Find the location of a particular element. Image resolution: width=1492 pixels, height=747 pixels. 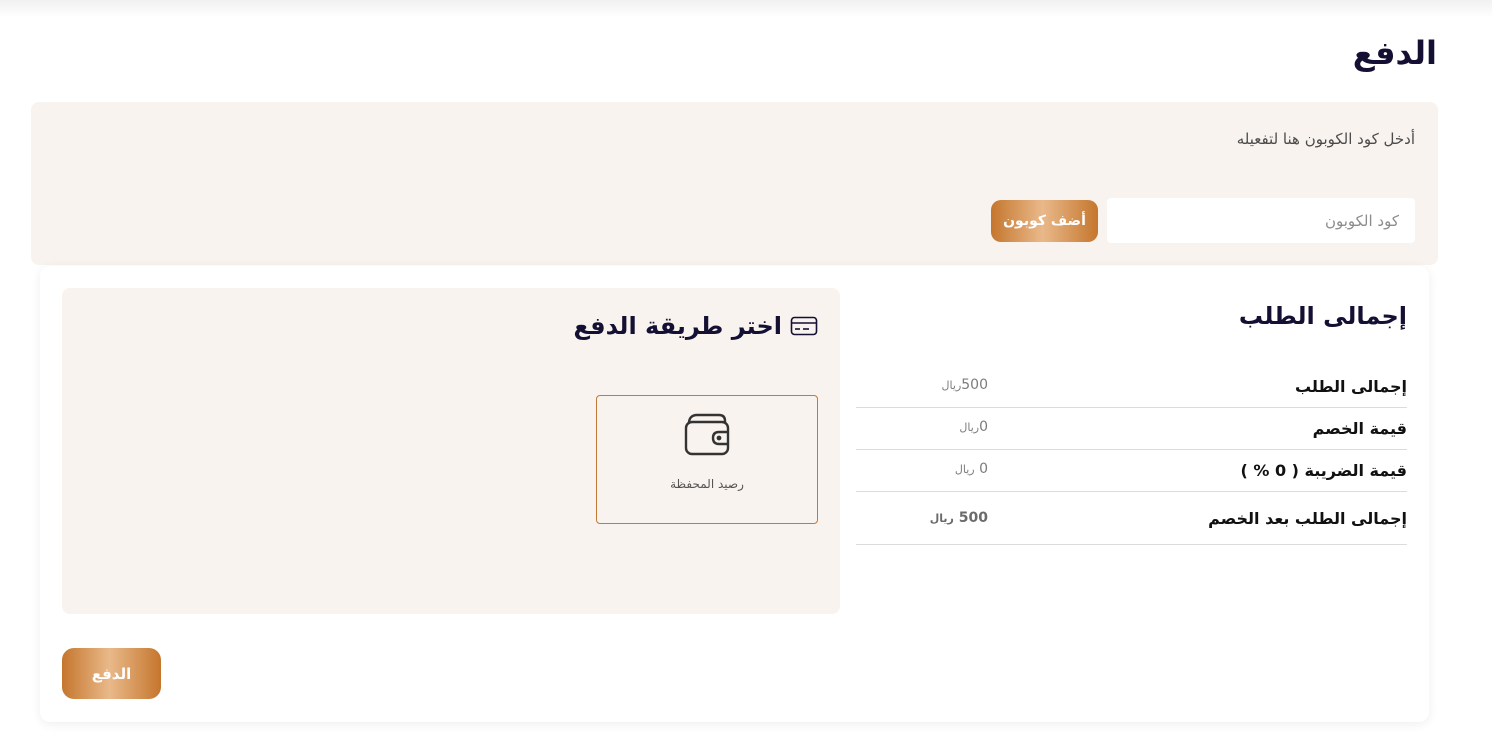

summary-row-discount: قيمة الخصم 0ريال is located at coordinates (1131, 429).